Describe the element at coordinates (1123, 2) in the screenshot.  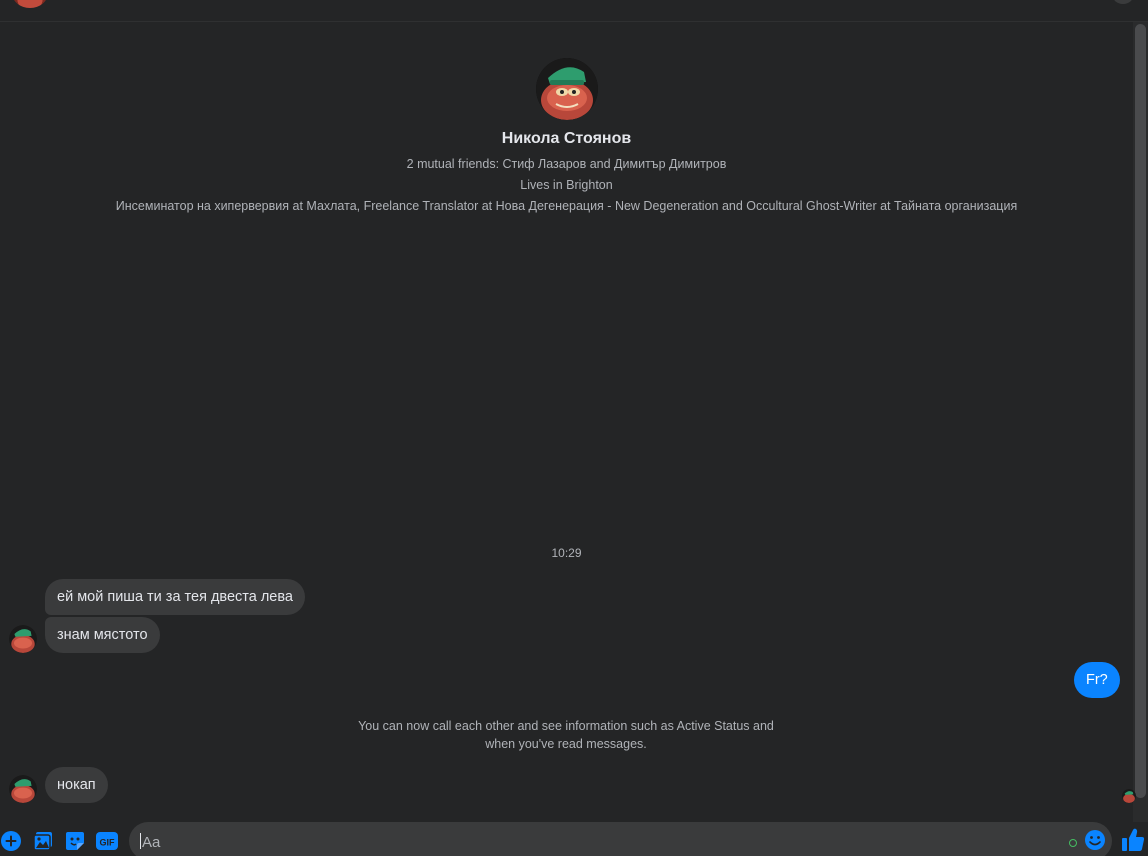
I see `header-info-button` at that location.